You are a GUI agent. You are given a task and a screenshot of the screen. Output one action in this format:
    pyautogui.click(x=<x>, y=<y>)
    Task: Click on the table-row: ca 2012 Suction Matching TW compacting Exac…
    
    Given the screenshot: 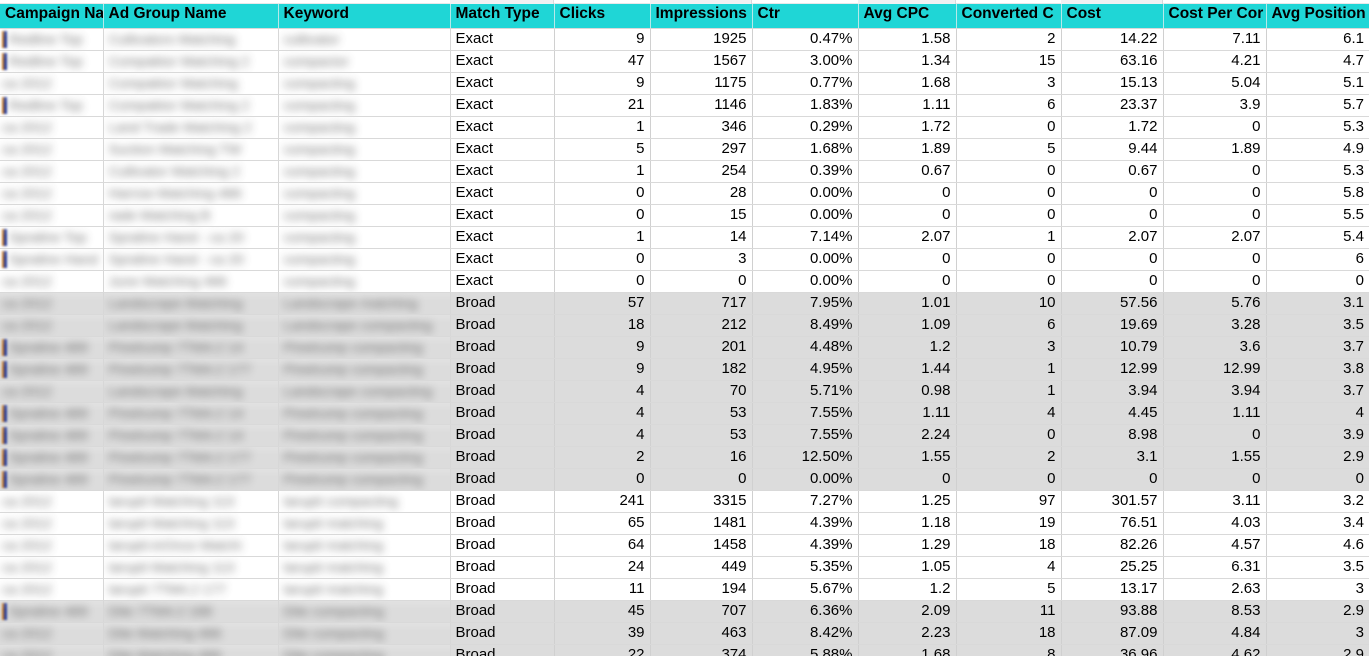 What is the action you would take?
    pyautogui.click(x=684, y=149)
    